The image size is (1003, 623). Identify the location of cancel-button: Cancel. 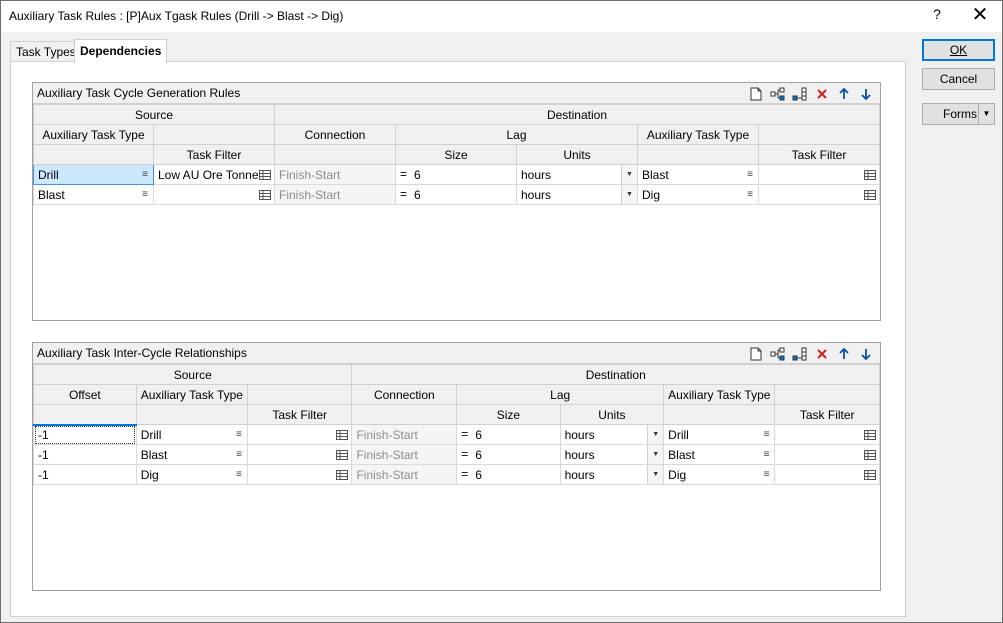
(958, 79).